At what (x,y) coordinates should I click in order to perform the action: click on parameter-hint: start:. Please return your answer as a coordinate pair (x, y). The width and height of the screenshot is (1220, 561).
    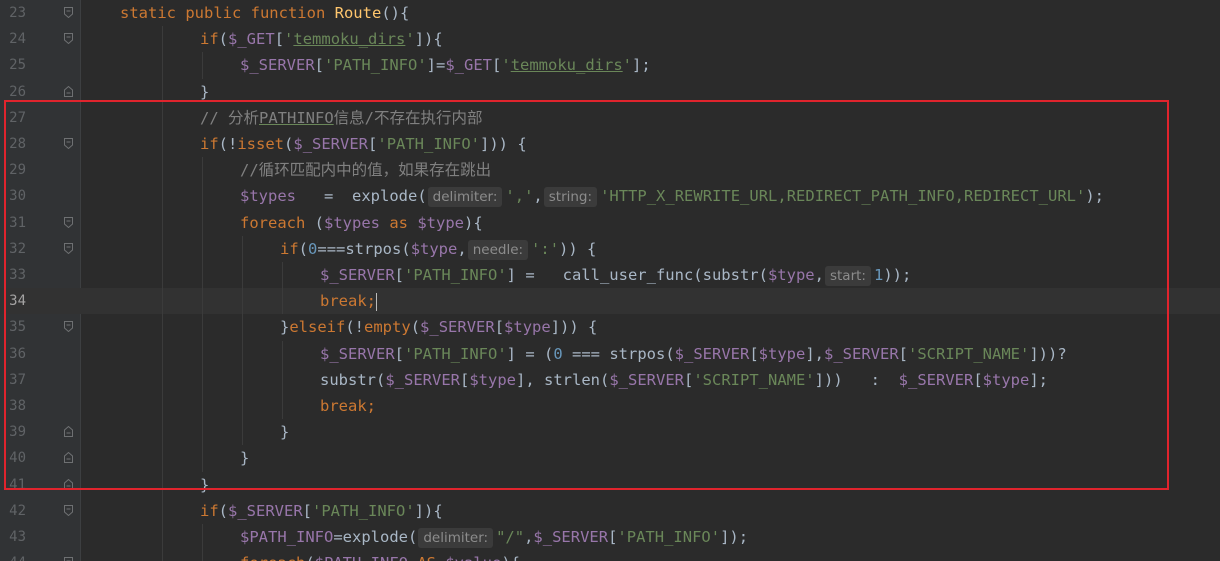
    Looking at the image, I should click on (847, 276).